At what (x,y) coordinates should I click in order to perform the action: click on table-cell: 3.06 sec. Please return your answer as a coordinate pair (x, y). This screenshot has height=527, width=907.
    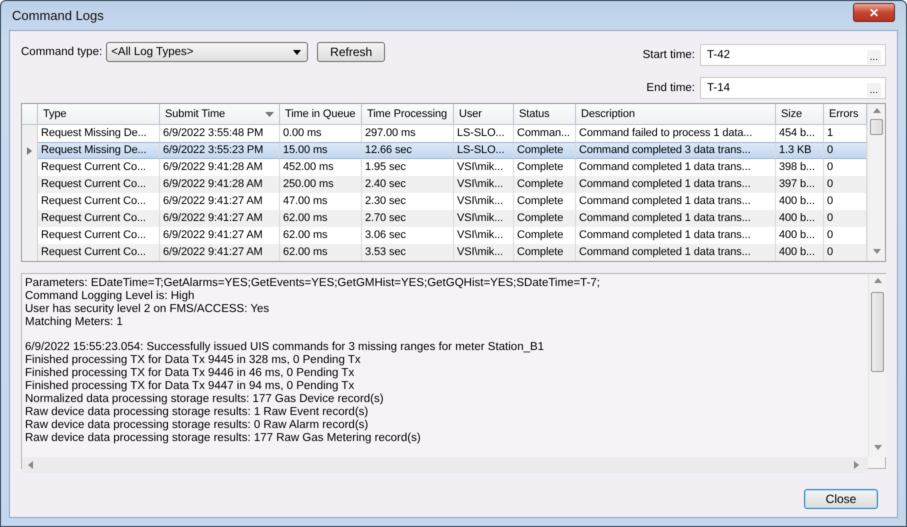
    Looking at the image, I should click on (408, 235).